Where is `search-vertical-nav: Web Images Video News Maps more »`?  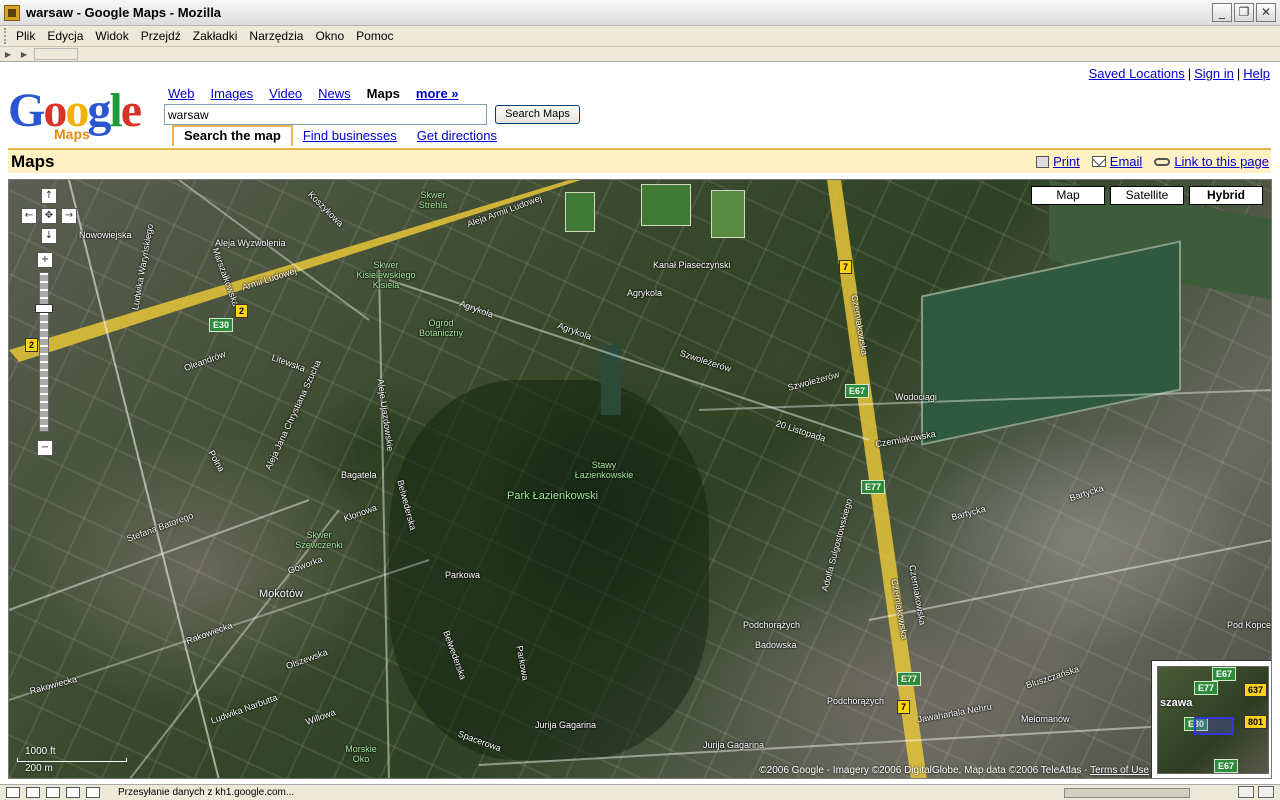
search-vertical-nav: Web Images Video News Maps more » is located at coordinates (313, 93).